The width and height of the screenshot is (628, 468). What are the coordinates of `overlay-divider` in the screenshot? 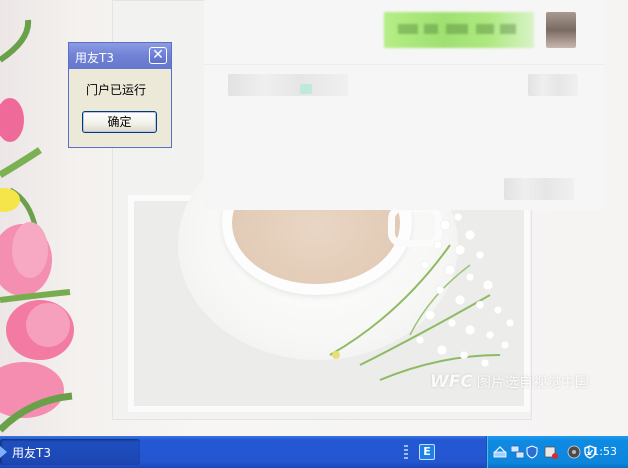 It's located at (404, 64).